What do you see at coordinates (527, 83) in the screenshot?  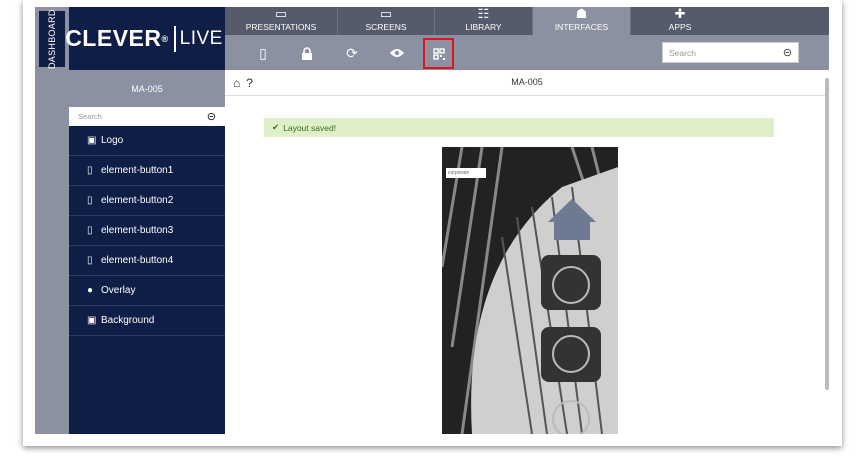 I see `main-header: ⌂ ?` at bounding box center [527, 83].